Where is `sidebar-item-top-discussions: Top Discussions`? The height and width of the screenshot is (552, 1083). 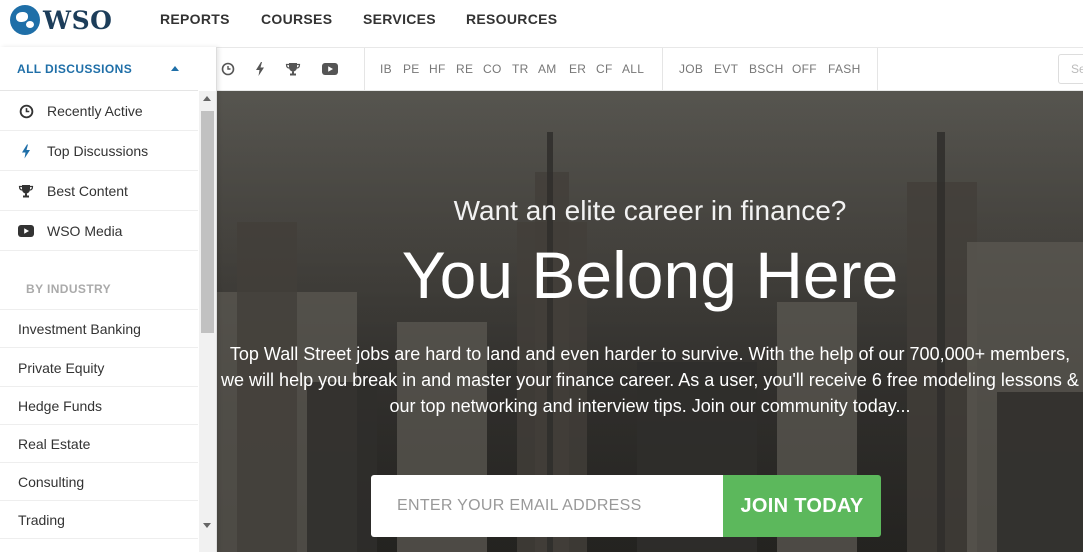 sidebar-item-top-discussions: Top Discussions is located at coordinates (99, 151).